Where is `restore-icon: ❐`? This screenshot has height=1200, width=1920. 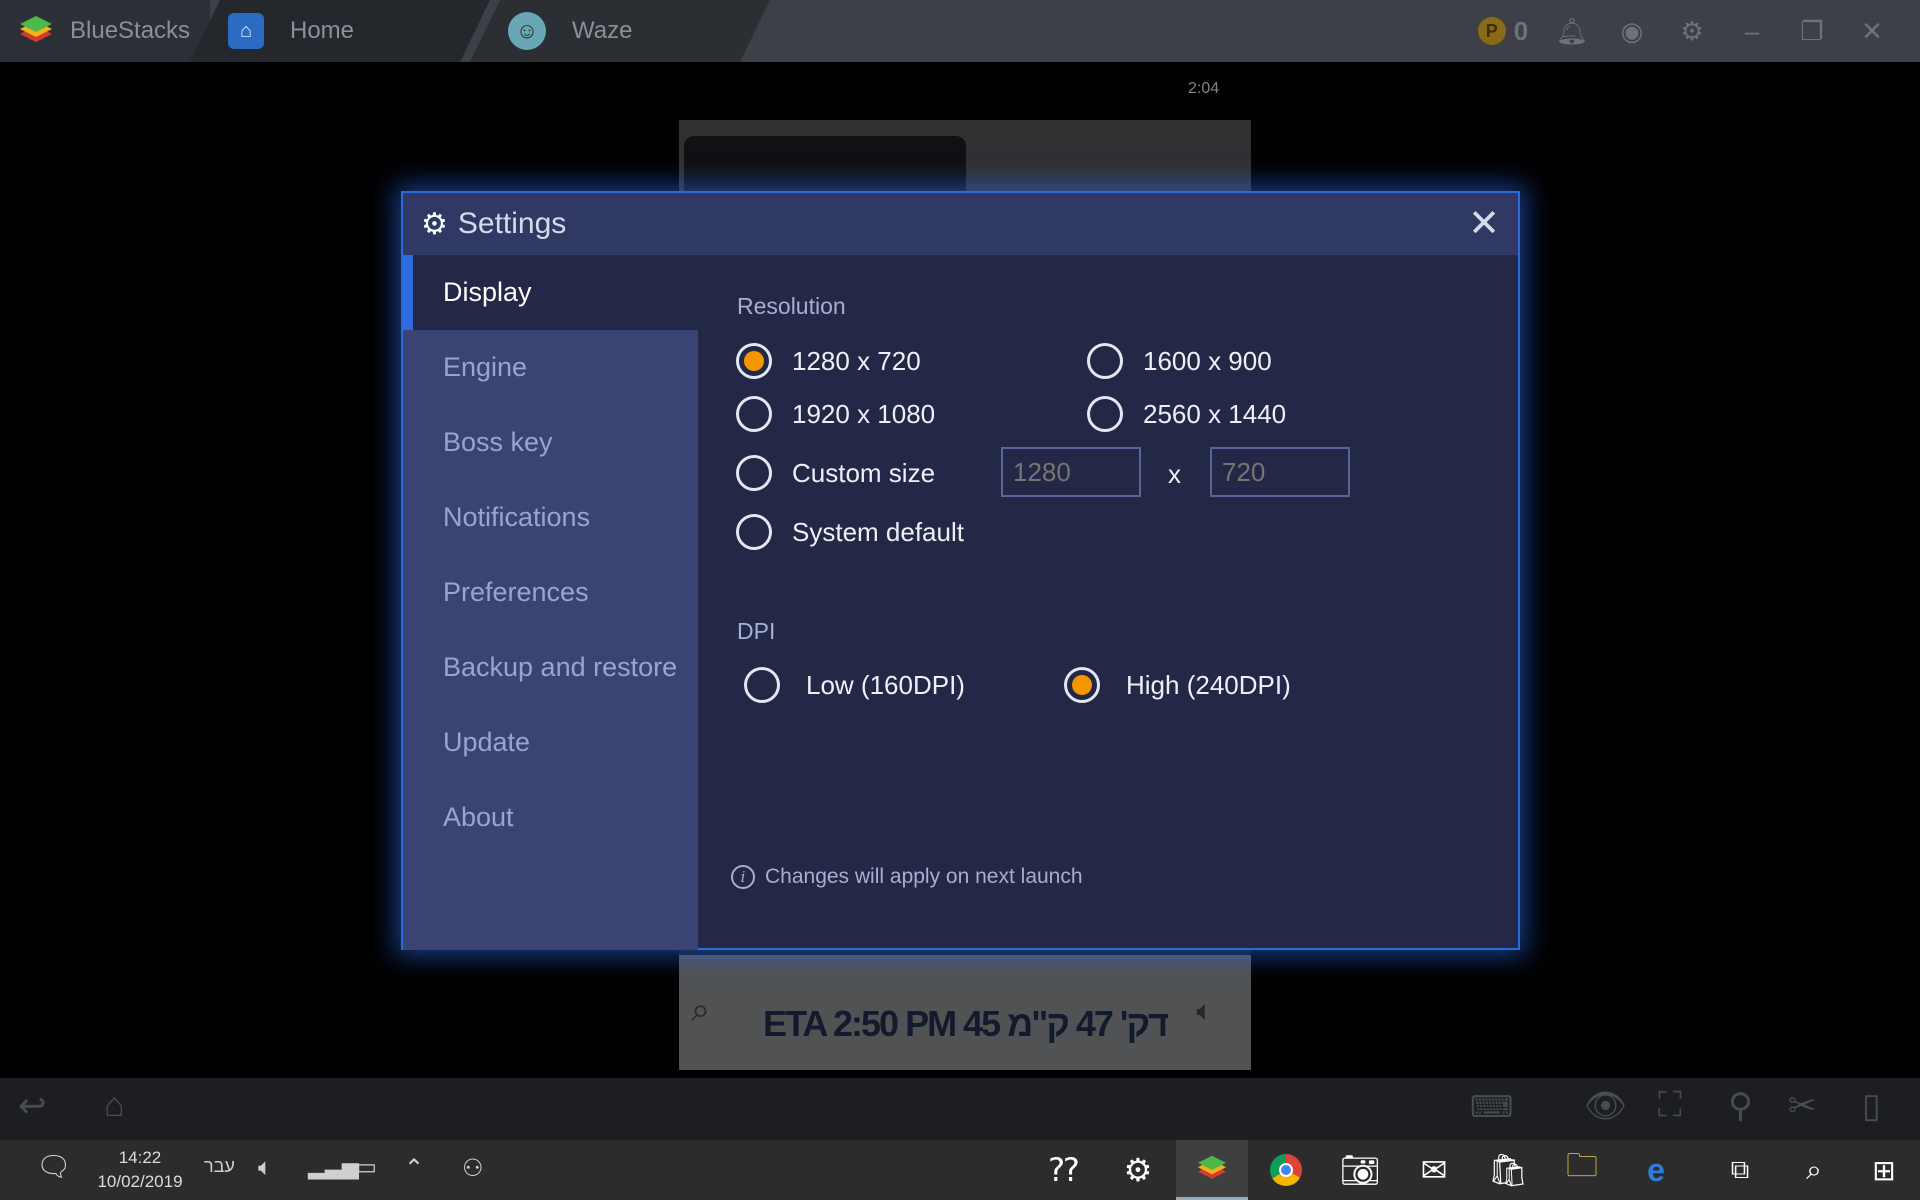
restore-icon: ❐ is located at coordinates (1812, 31).